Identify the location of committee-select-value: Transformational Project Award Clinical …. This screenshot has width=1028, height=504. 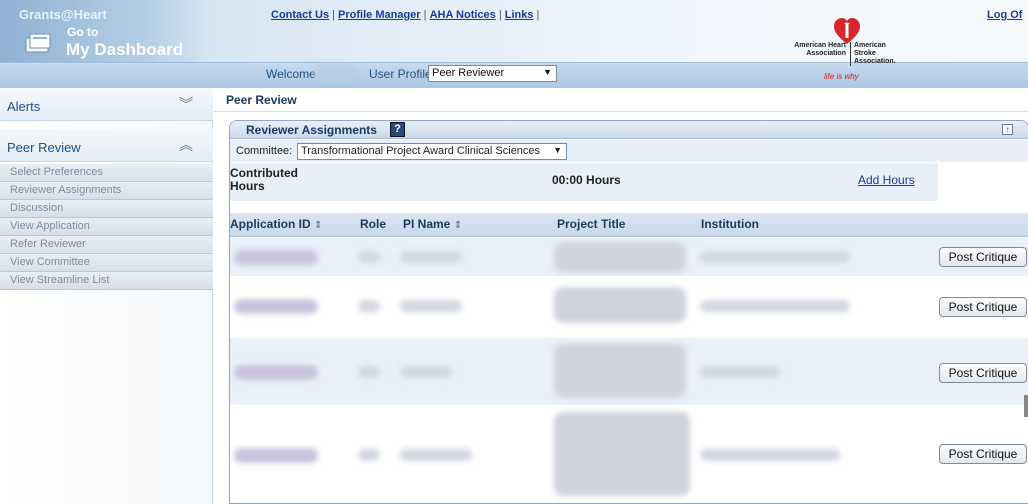
(421, 151).